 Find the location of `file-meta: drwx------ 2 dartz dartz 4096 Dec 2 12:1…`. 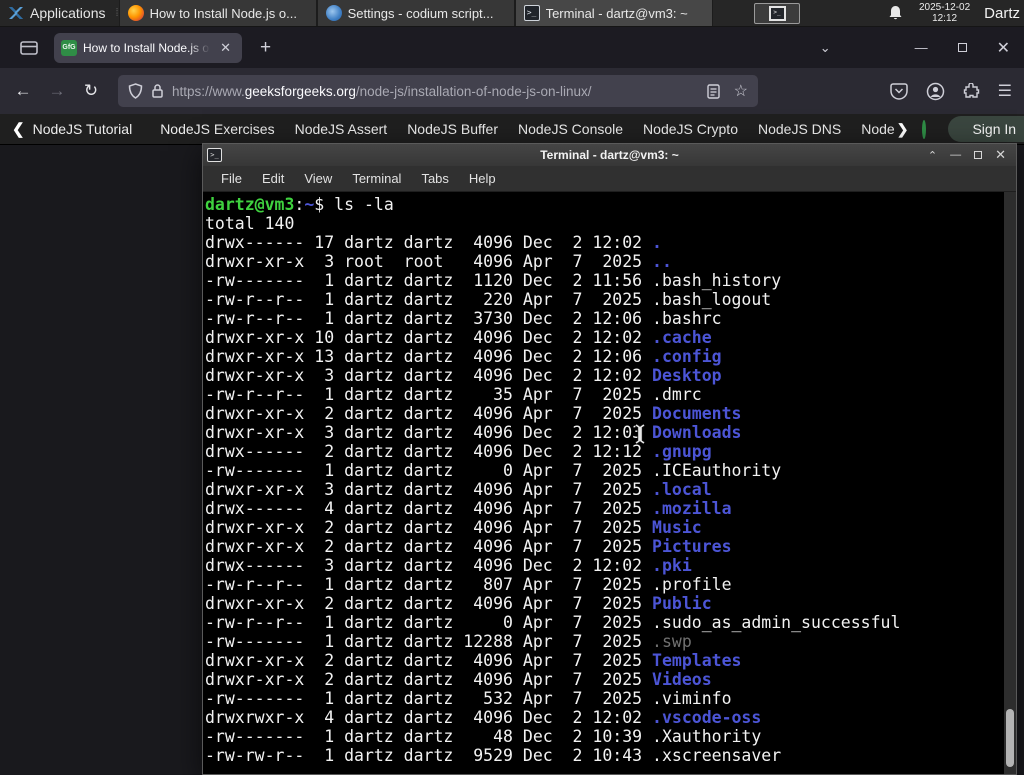

file-meta: drwx------ 2 dartz dartz 4096 Dec 2 12:1… is located at coordinates (429, 451).